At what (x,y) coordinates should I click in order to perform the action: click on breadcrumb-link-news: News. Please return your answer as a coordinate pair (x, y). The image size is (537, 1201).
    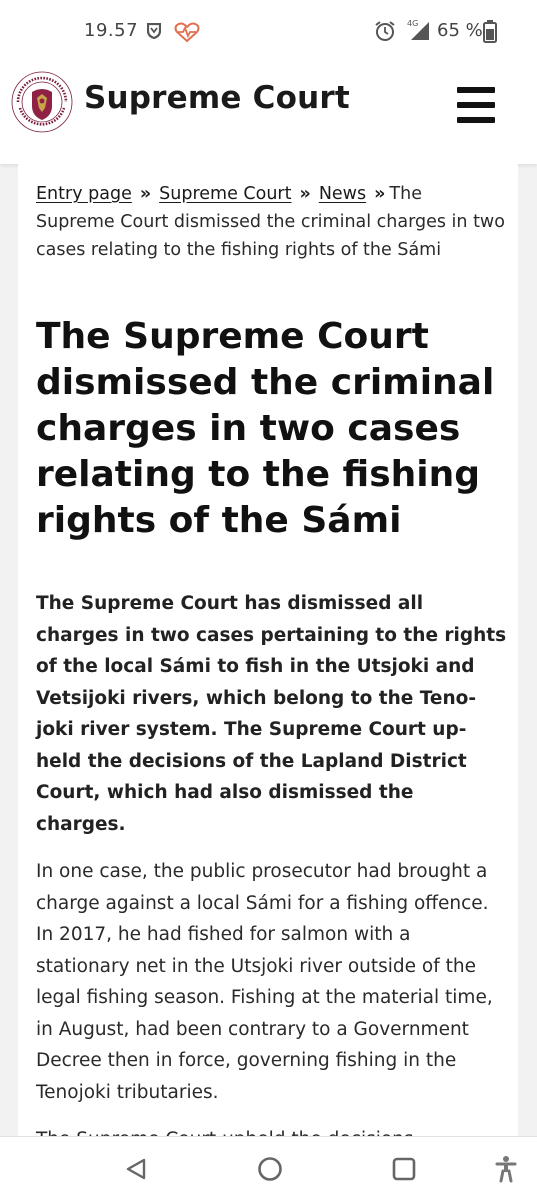
    Looking at the image, I should click on (342, 194).